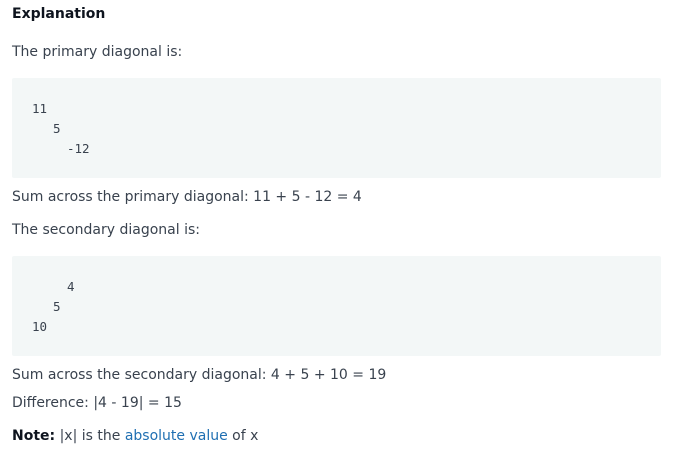 The image size is (673, 453). I want to click on secondary-code-line-1: 4, so click(71, 286).